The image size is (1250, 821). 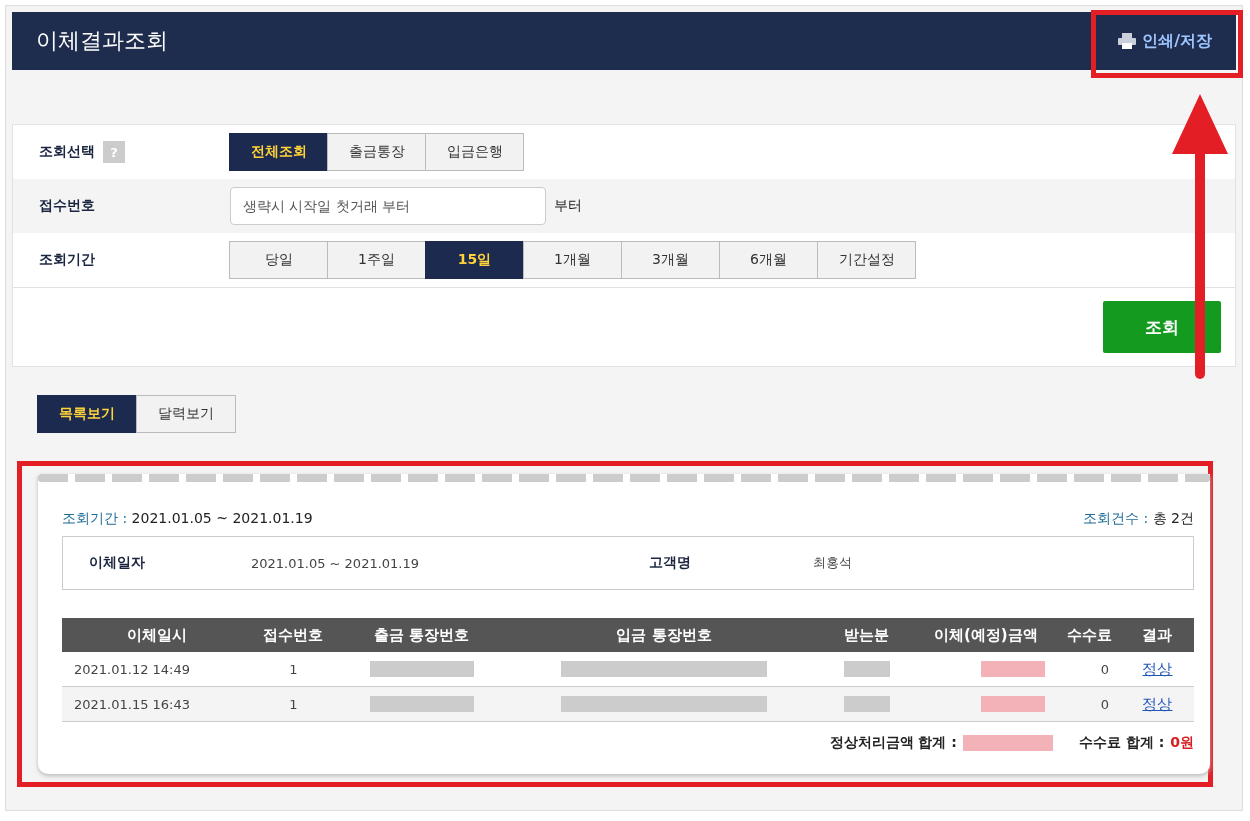 What do you see at coordinates (867, 635) in the screenshot?
I see `column-header: 받는분` at bounding box center [867, 635].